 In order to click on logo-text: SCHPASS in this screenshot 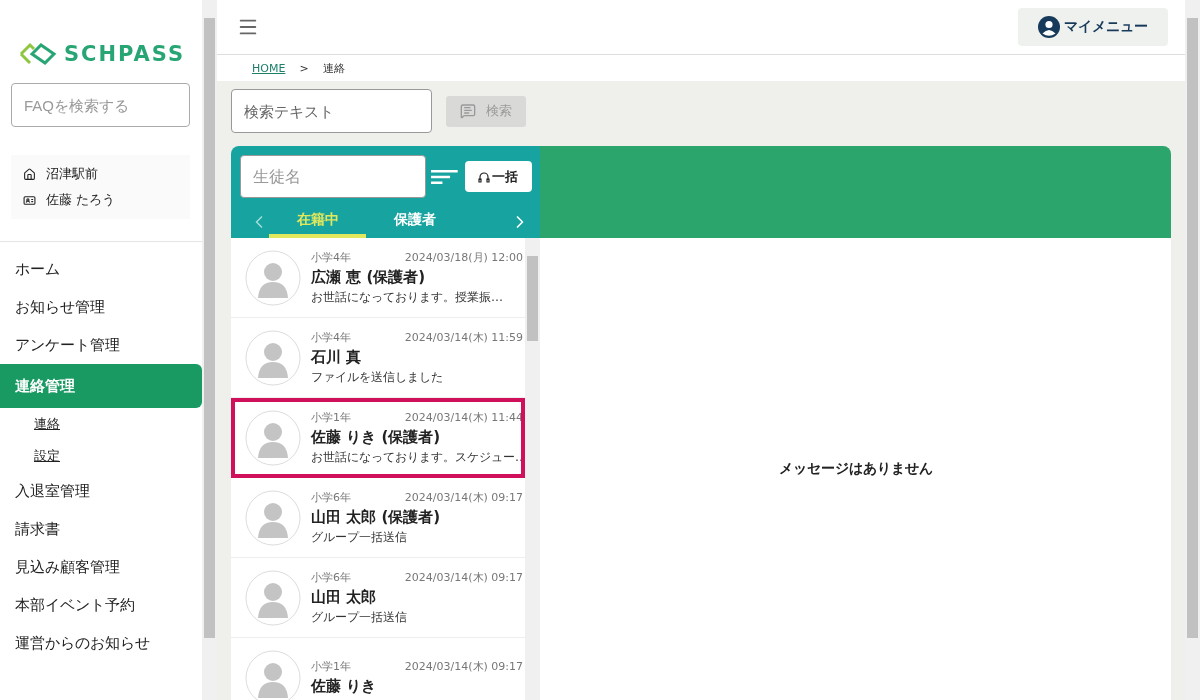, I will do `click(125, 54)`.